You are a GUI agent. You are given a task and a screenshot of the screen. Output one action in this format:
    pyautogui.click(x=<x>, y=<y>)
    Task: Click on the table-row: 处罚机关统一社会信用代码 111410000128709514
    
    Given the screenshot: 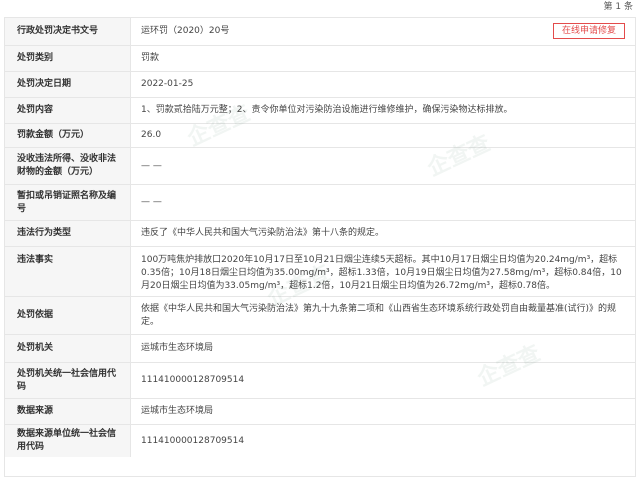 What is the action you would take?
    pyautogui.click(x=320, y=381)
    